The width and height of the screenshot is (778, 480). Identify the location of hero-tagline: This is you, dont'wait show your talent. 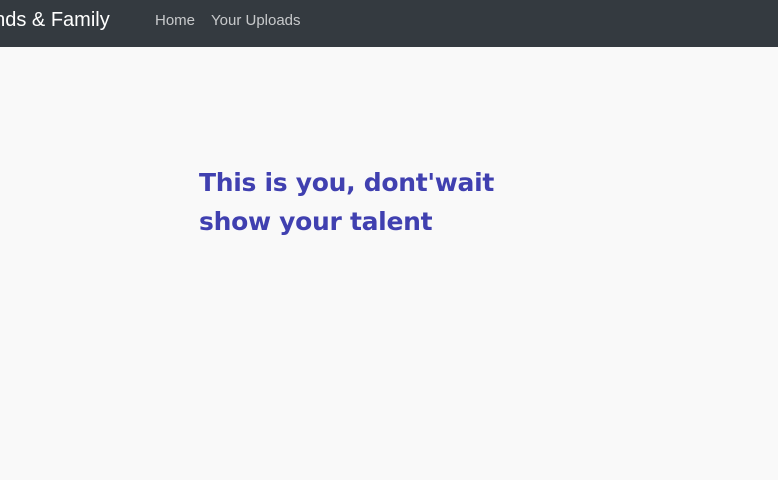
(346, 202).